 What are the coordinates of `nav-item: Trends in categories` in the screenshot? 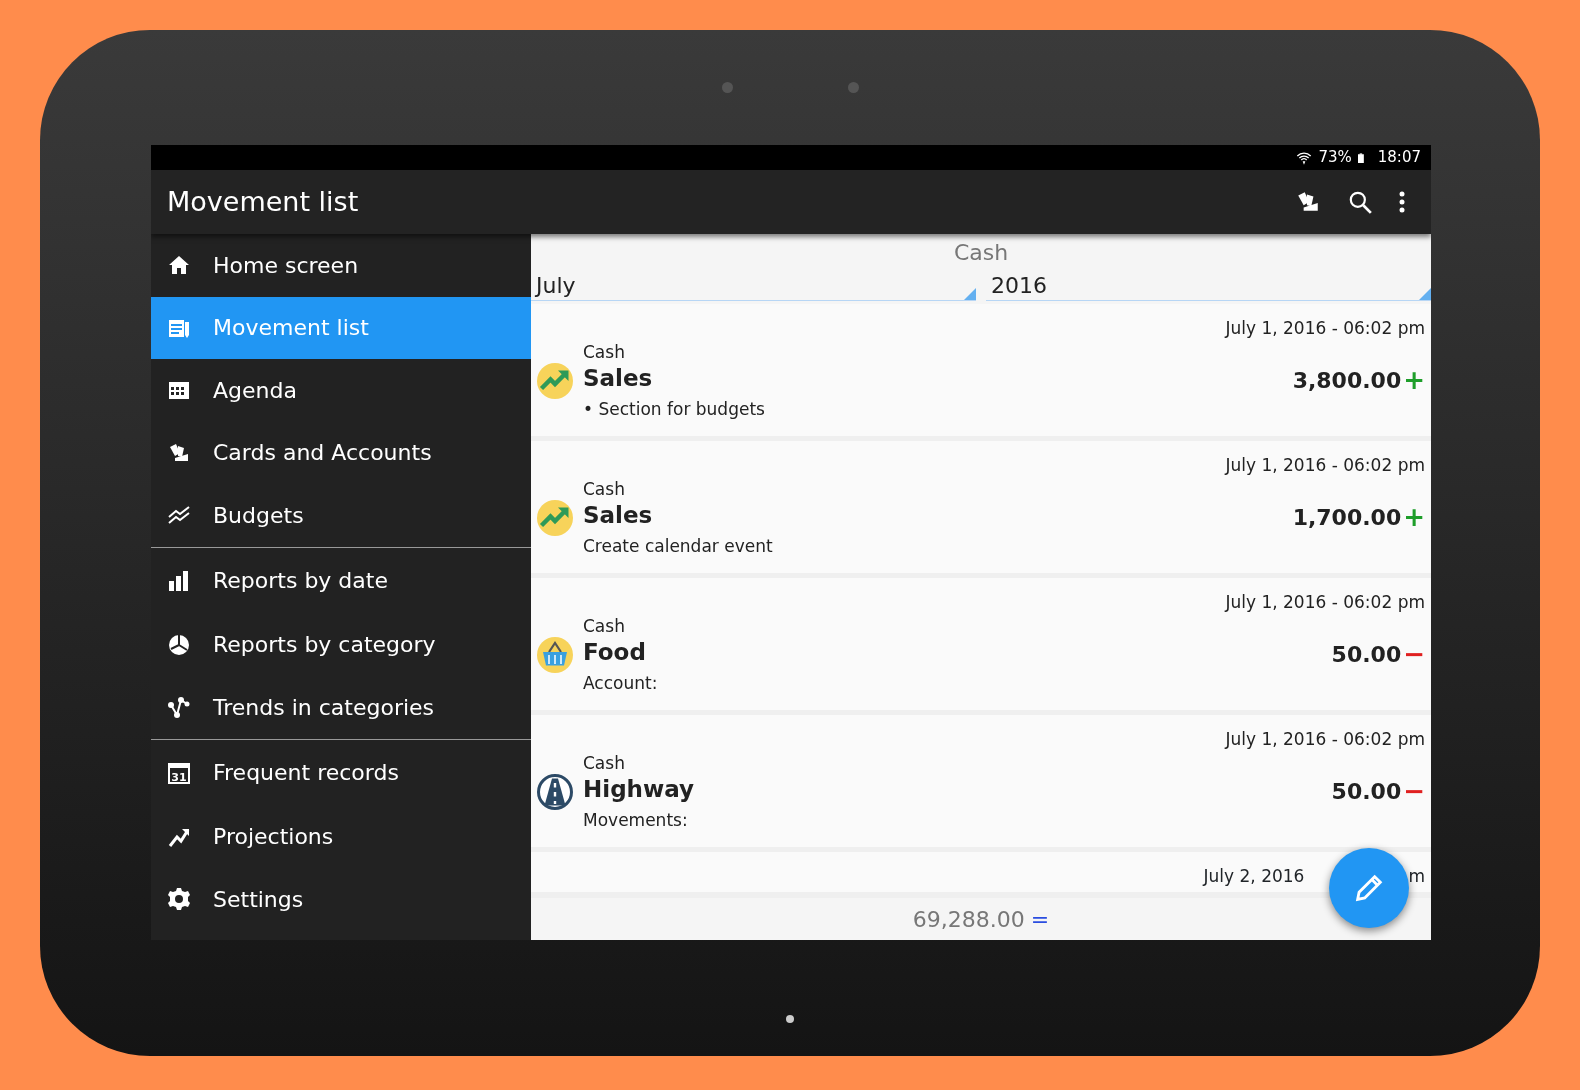 It's located at (341, 707).